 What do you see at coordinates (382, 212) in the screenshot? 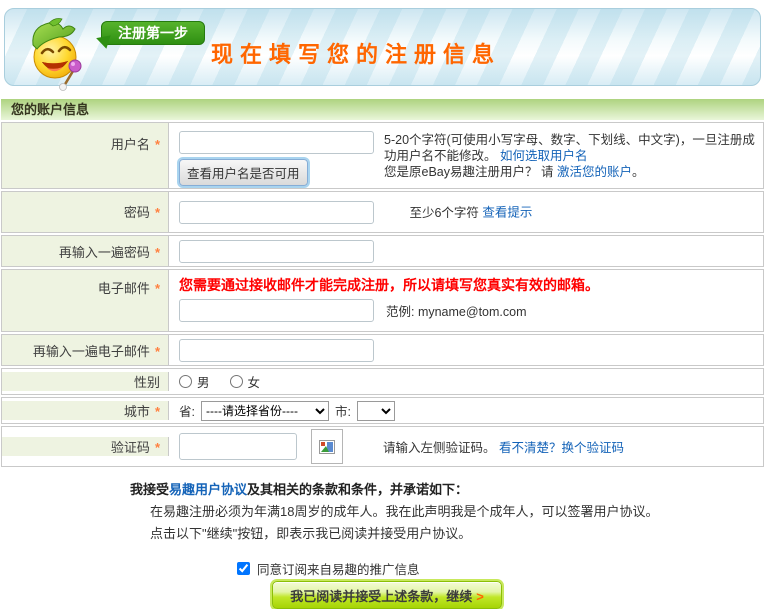
I see `form-row-password: 密码 * 至少6个字符 查看提示` at bounding box center [382, 212].